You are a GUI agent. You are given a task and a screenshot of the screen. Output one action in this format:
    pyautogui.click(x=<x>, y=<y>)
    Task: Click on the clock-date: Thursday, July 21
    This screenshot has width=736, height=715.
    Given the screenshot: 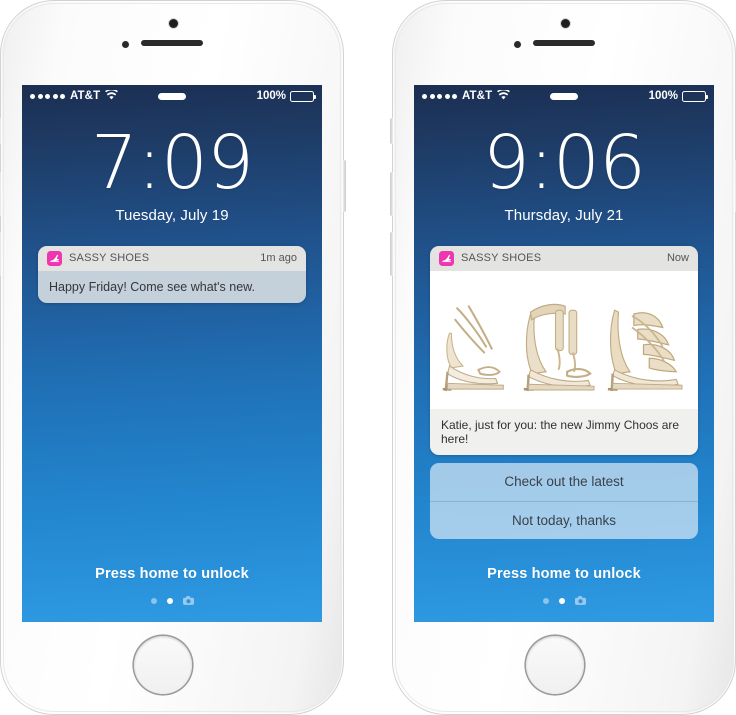 What is the action you would take?
    pyautogui.click(x=564, y=215)
    